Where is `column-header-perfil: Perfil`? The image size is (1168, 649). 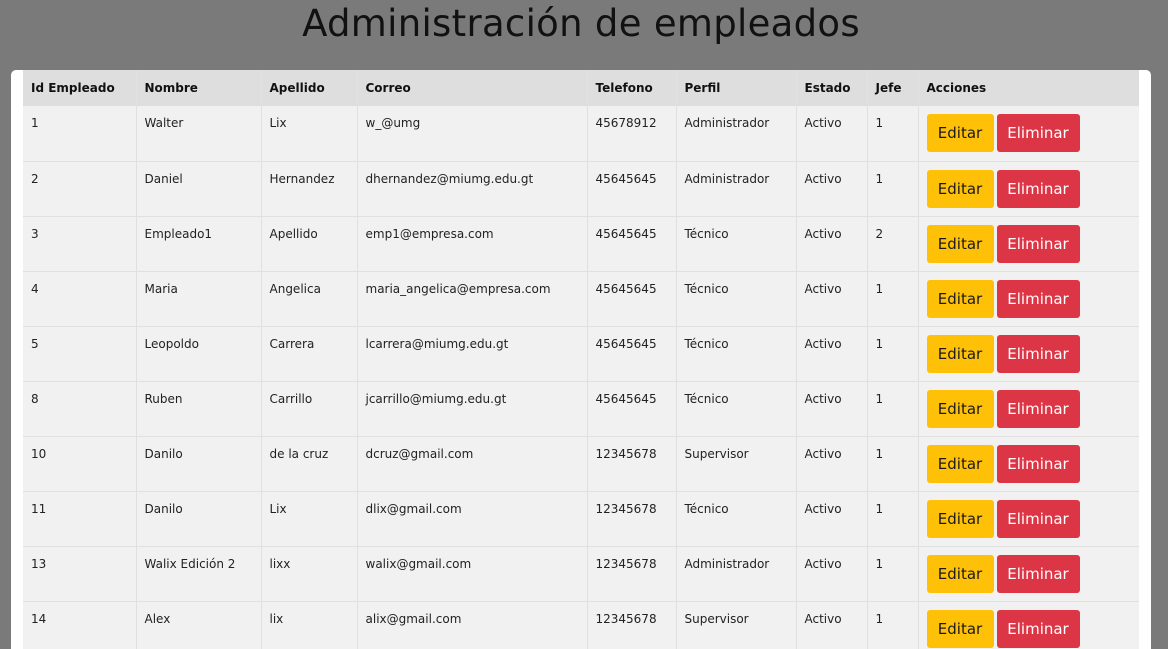
column-header-perfil: Perfil is located at coordinates (736, 88).